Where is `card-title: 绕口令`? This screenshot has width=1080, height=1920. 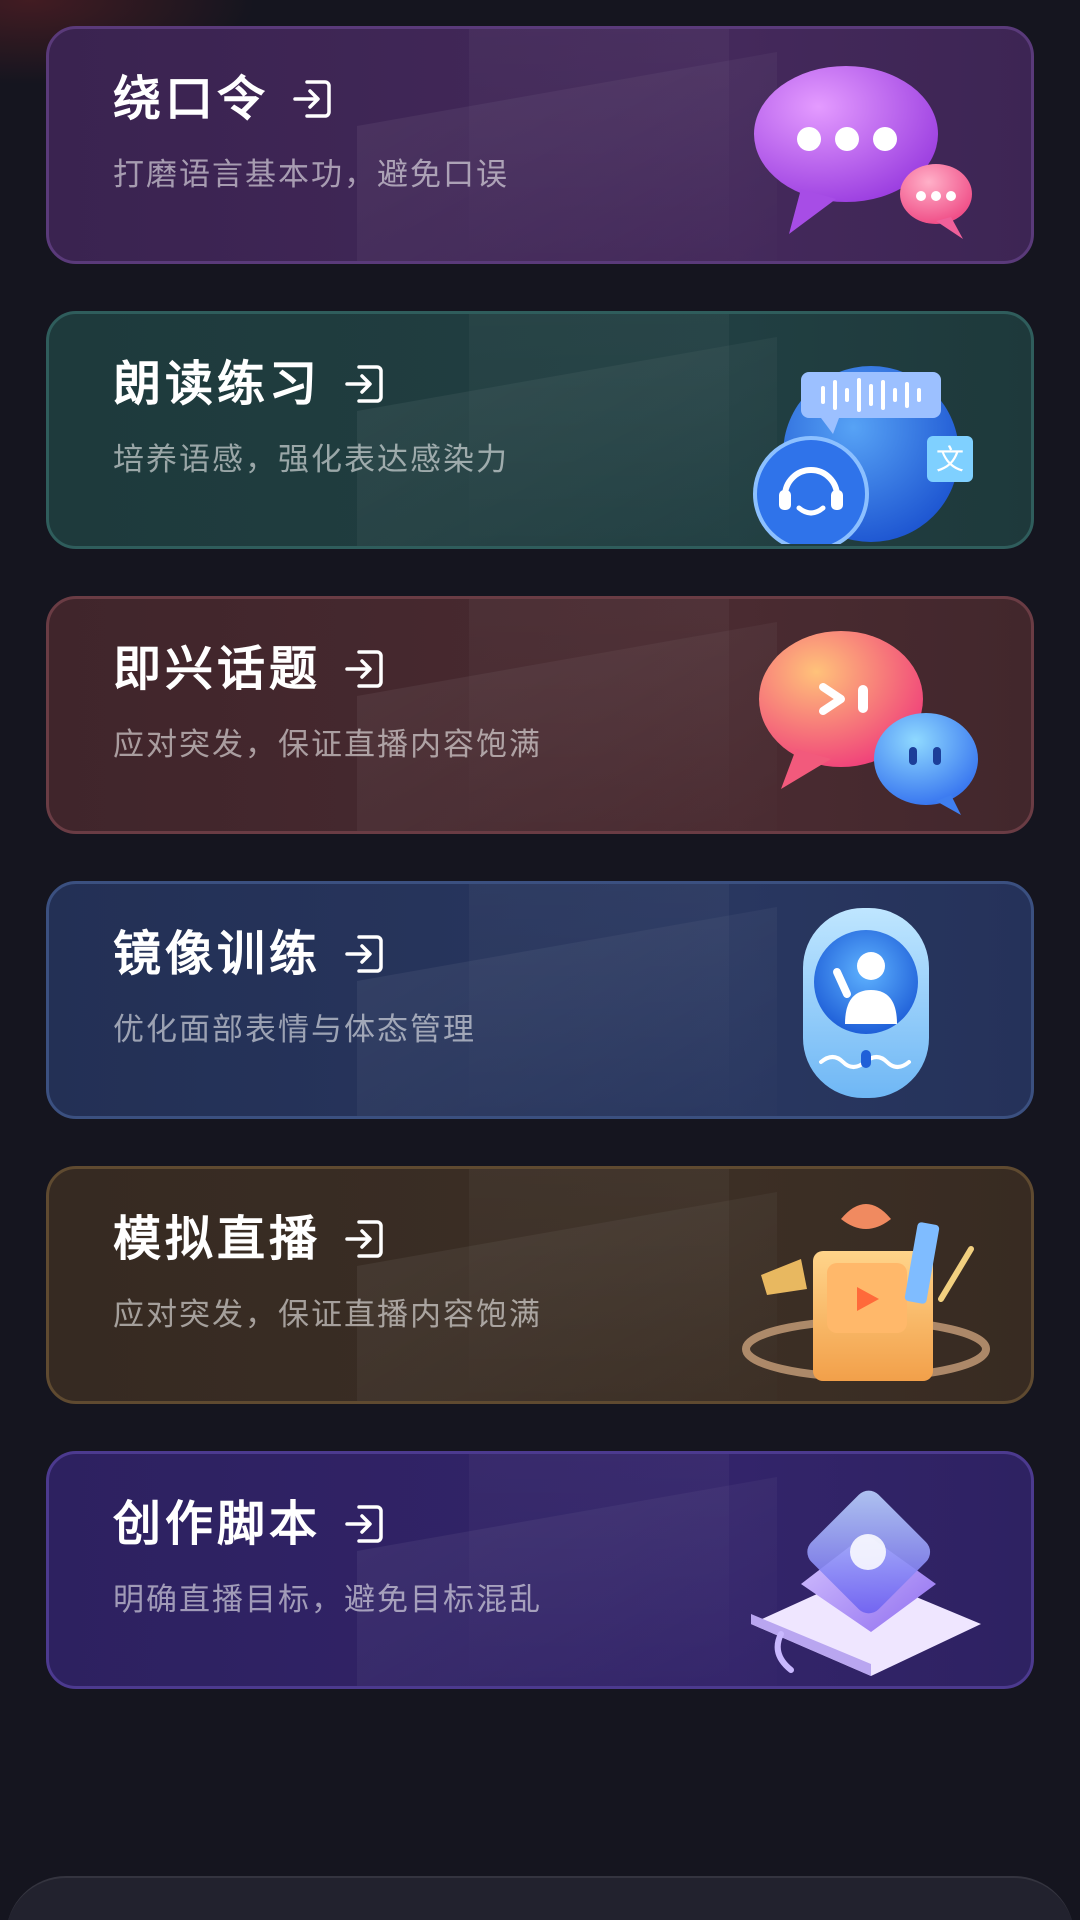 card-title: 绕口令 is located at coordinates (191, 99).